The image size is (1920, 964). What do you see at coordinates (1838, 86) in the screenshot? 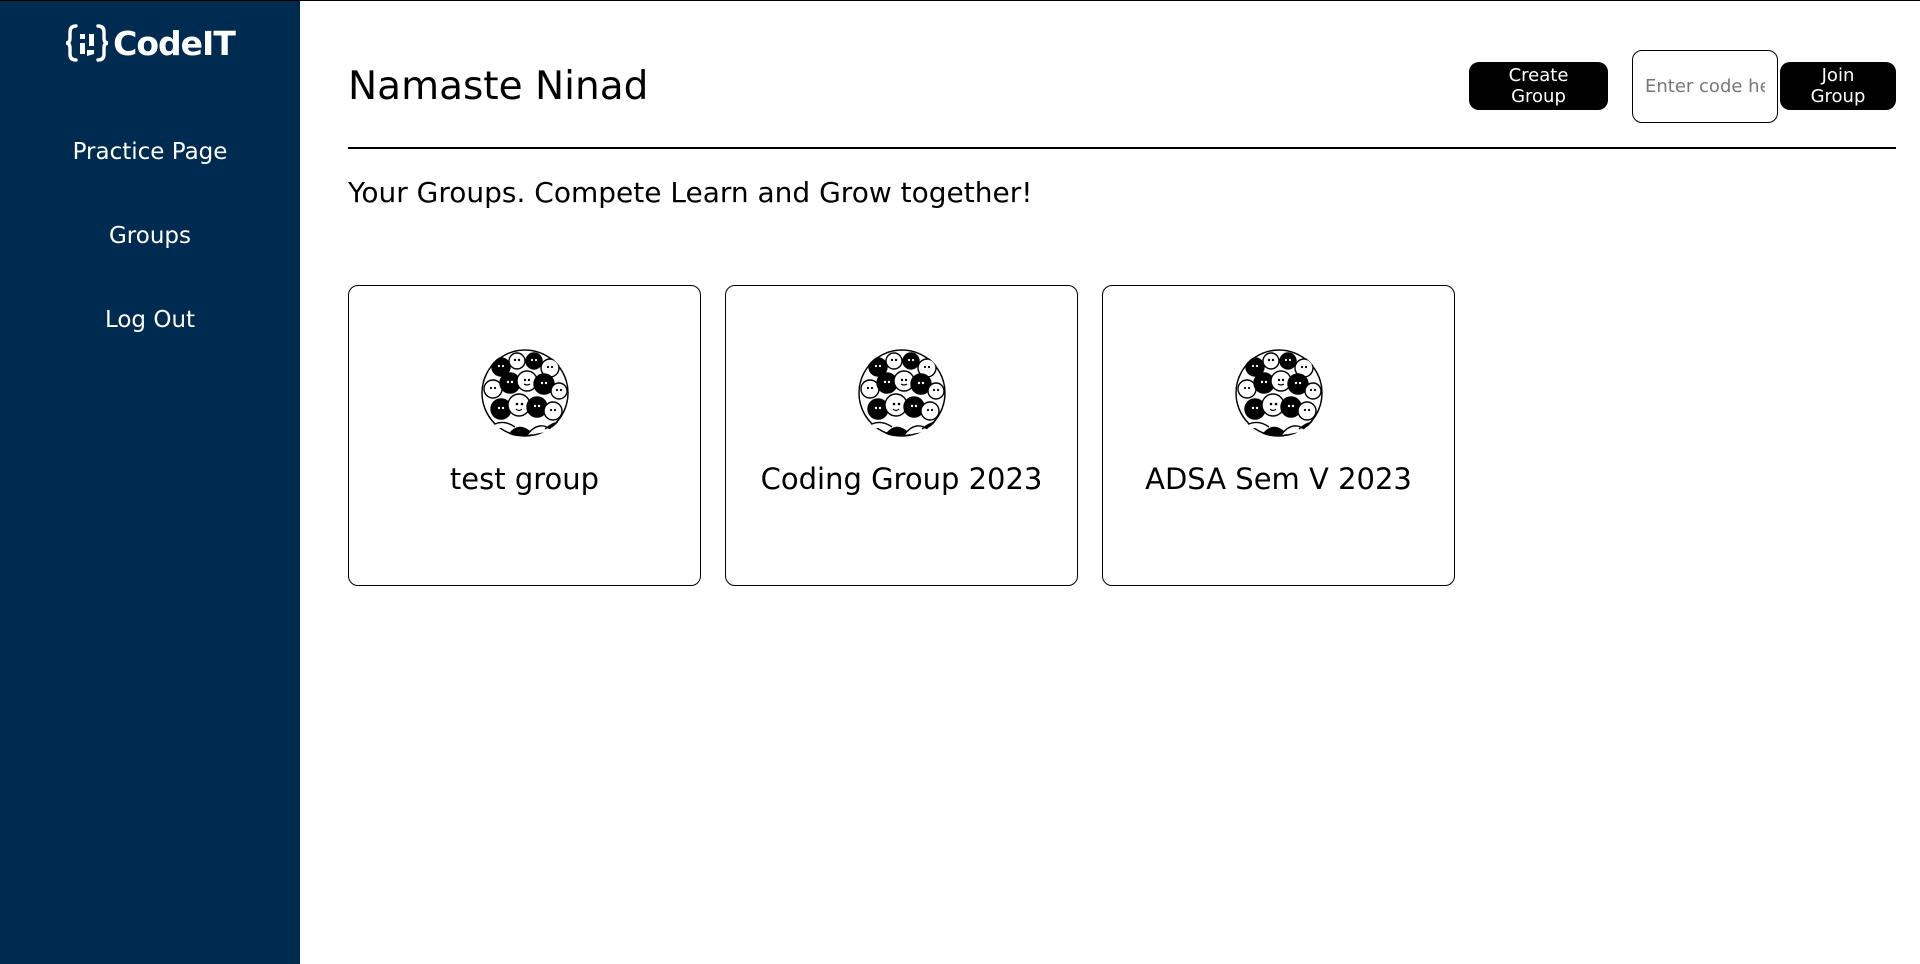
I see `join-group-button: Join Group` at bounding box center [1838, 86].